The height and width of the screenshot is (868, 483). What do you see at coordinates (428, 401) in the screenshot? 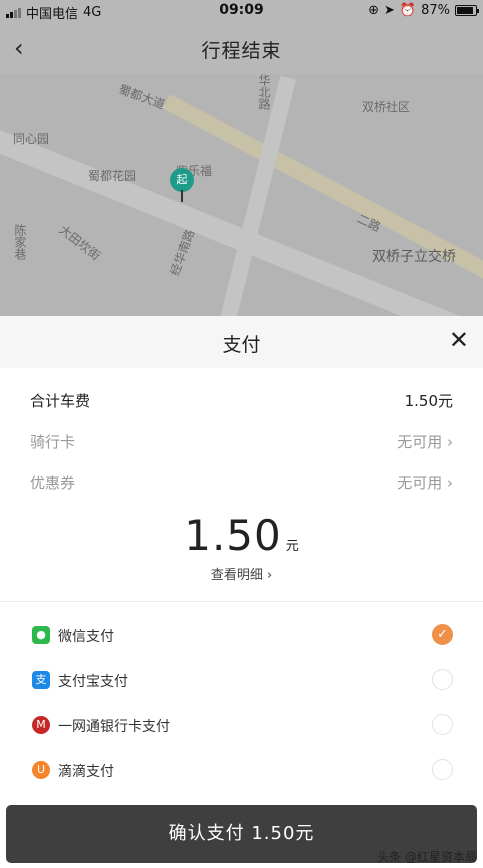
I see `fee-value: 1.50元` at bounding box center [428, 401].